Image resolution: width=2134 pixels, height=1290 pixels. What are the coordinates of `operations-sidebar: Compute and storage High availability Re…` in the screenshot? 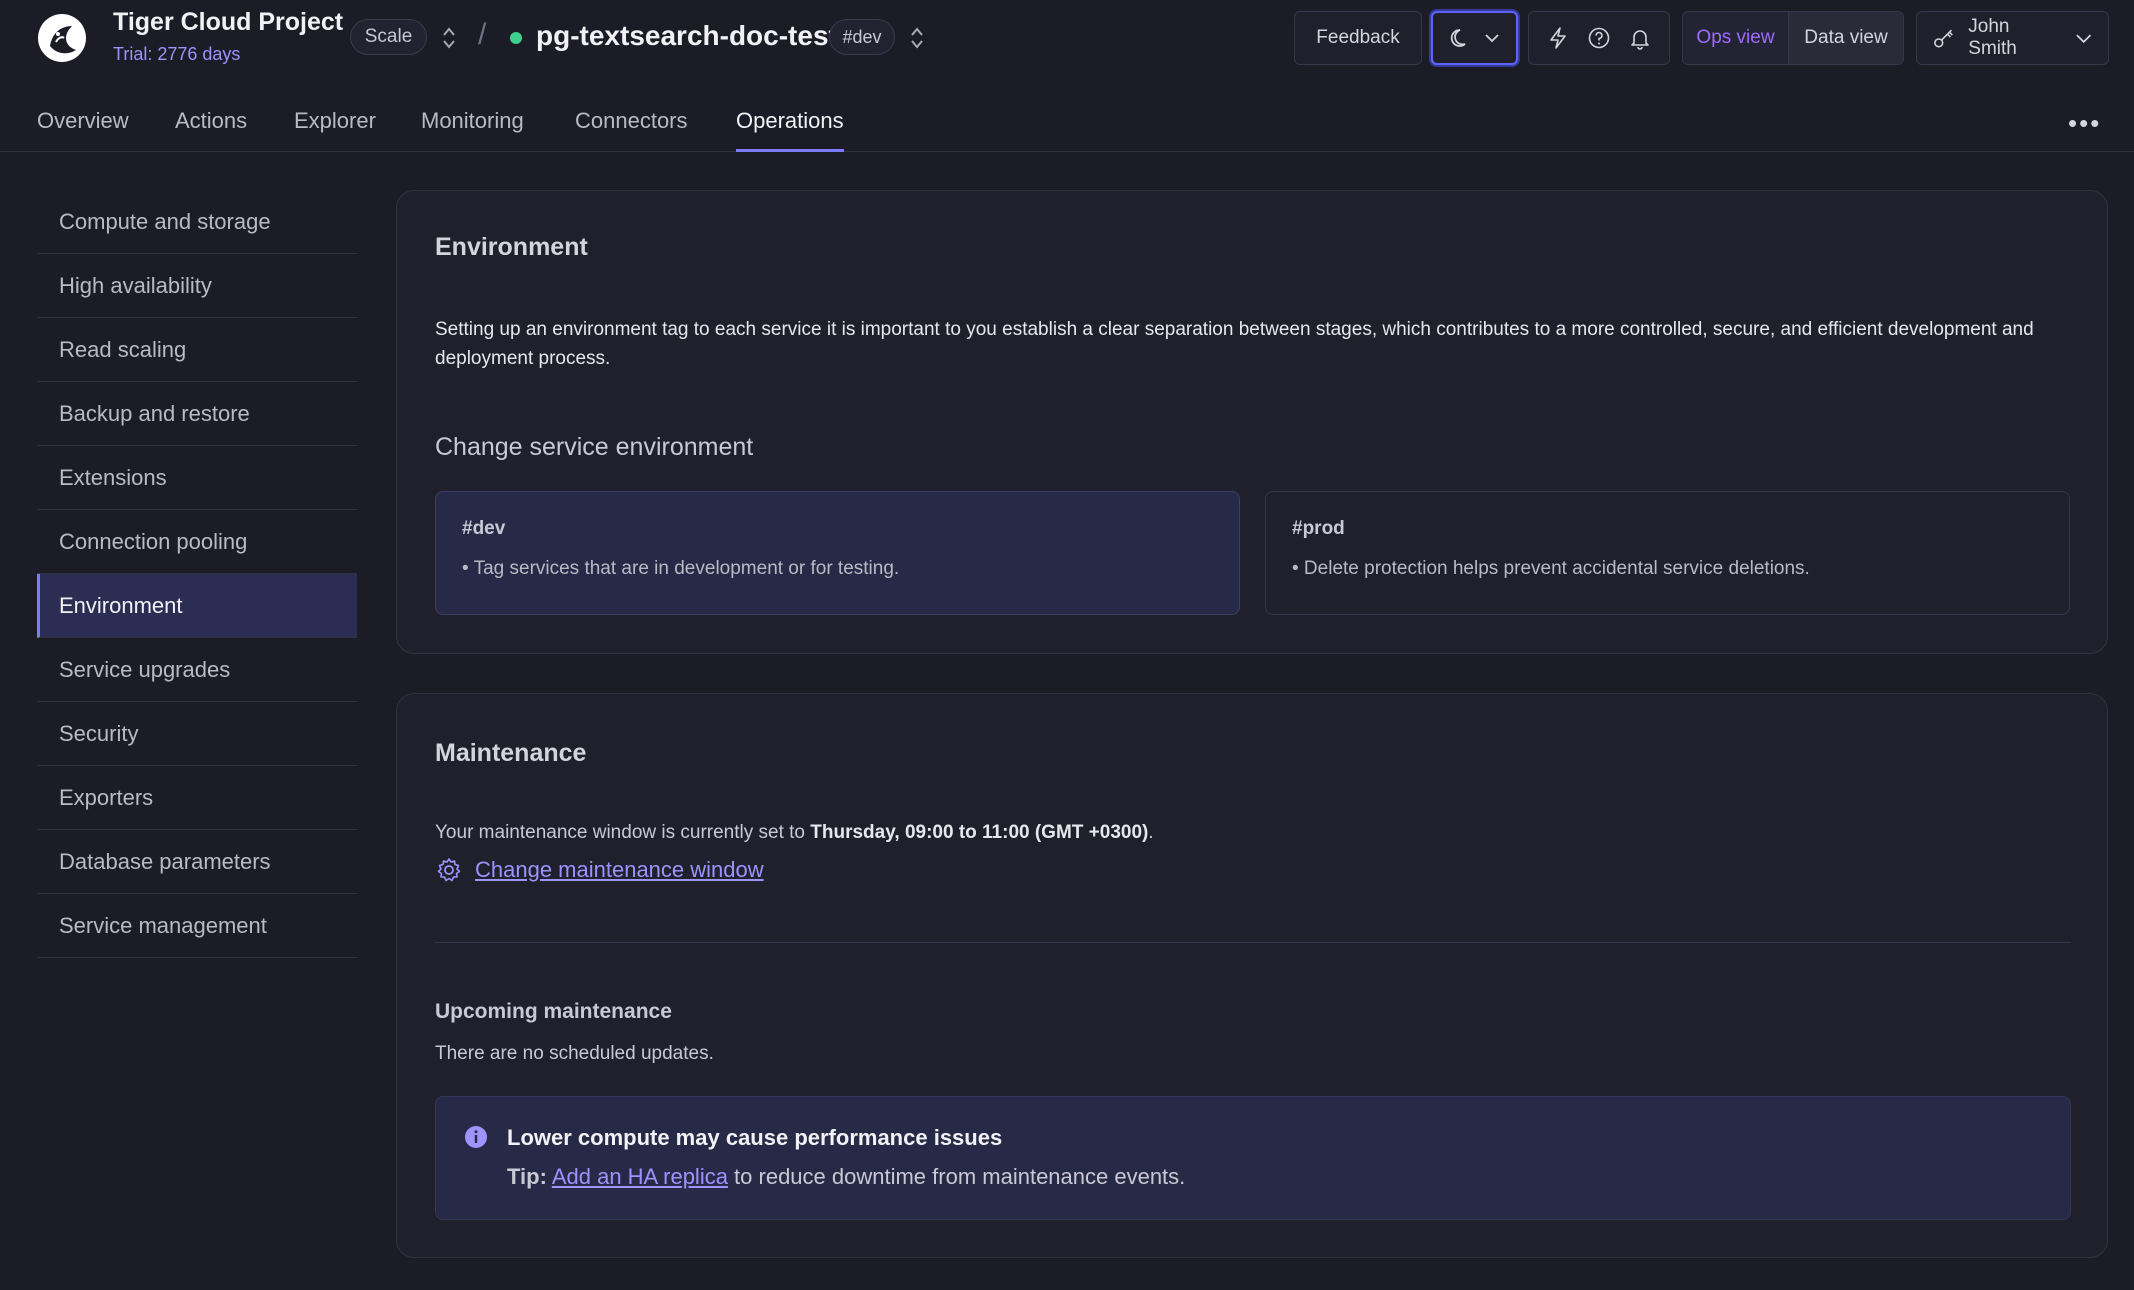 It's located at (197, 574).